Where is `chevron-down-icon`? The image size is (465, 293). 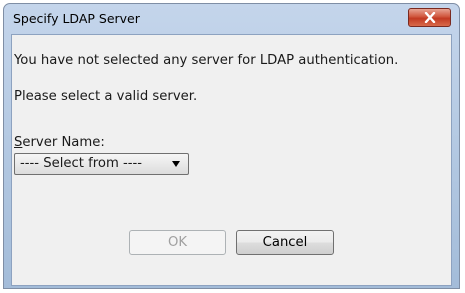
chevron-down-icon is located at coordinates (176, 164).